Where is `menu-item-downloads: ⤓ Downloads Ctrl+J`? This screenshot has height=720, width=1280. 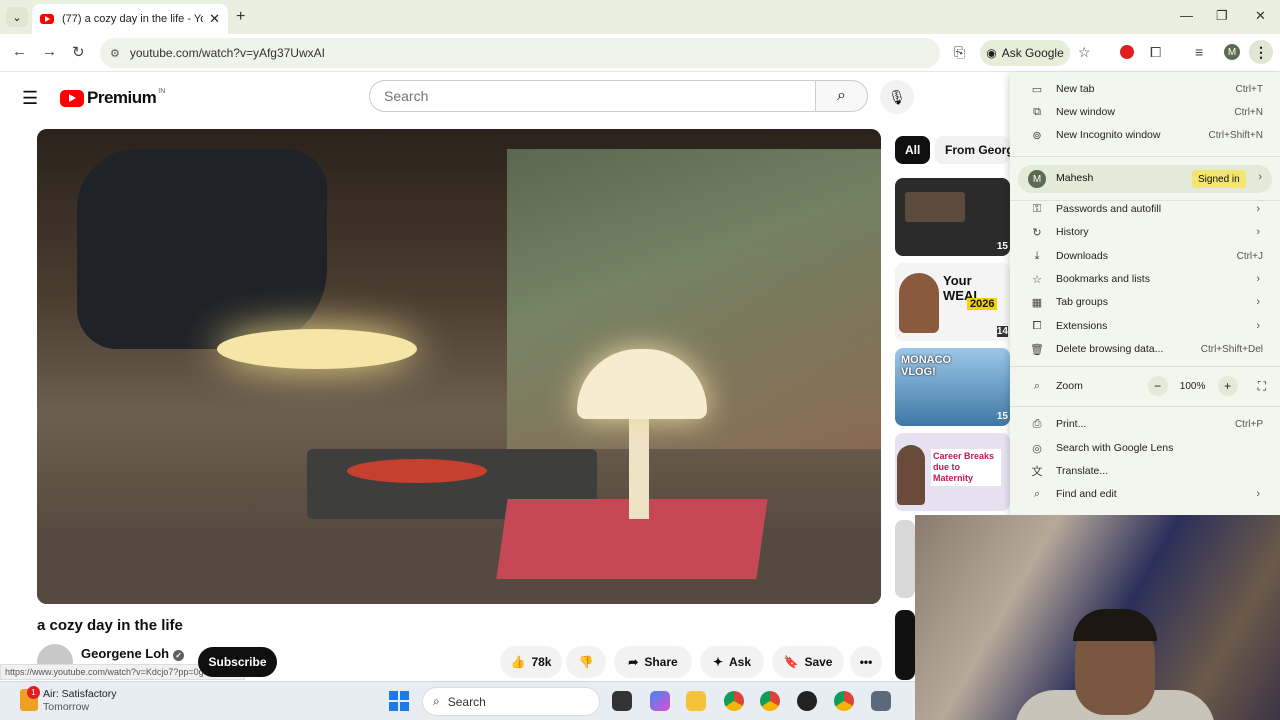 menu-item-downloads: ⤓ Downloads Ctrl+J is located at coordinates (1145, 256).